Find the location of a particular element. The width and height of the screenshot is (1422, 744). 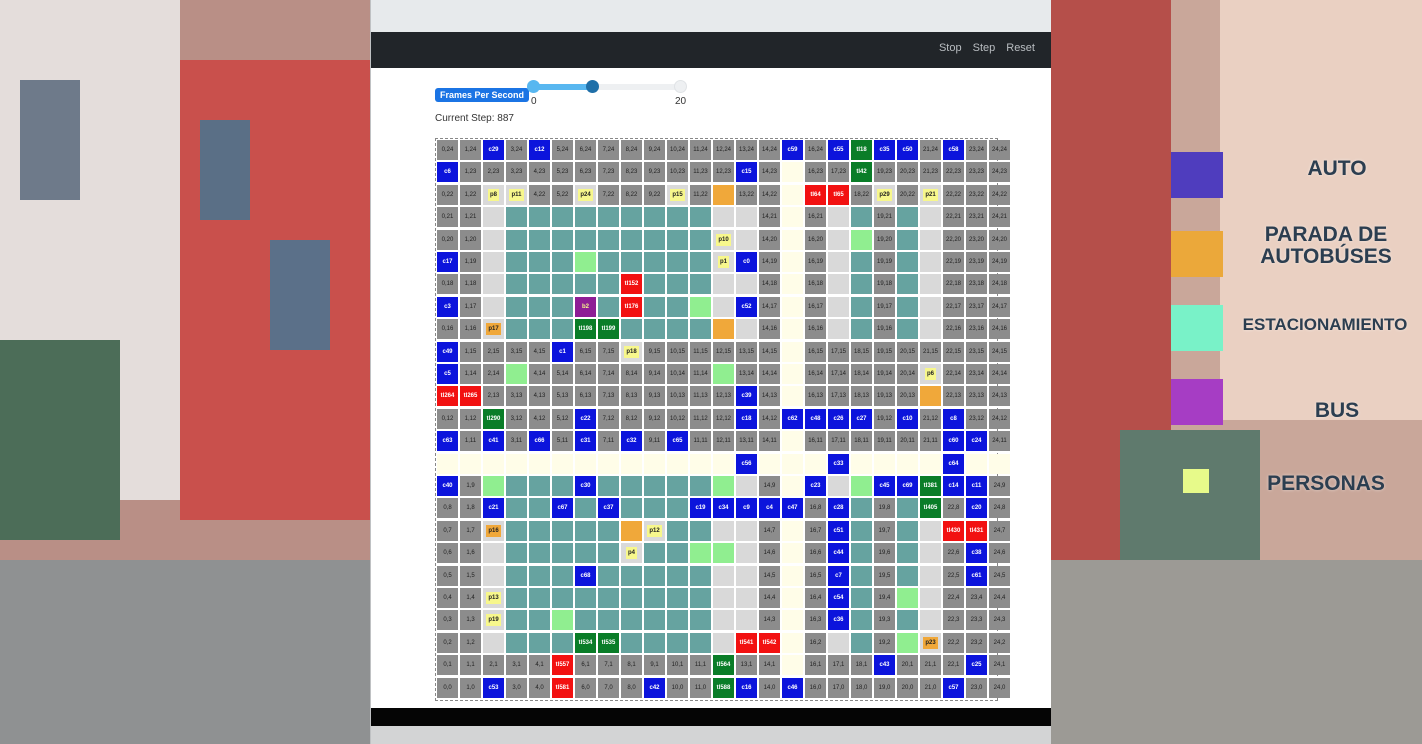

grid-cell-bus-stop is located at coordinates (723, 194).